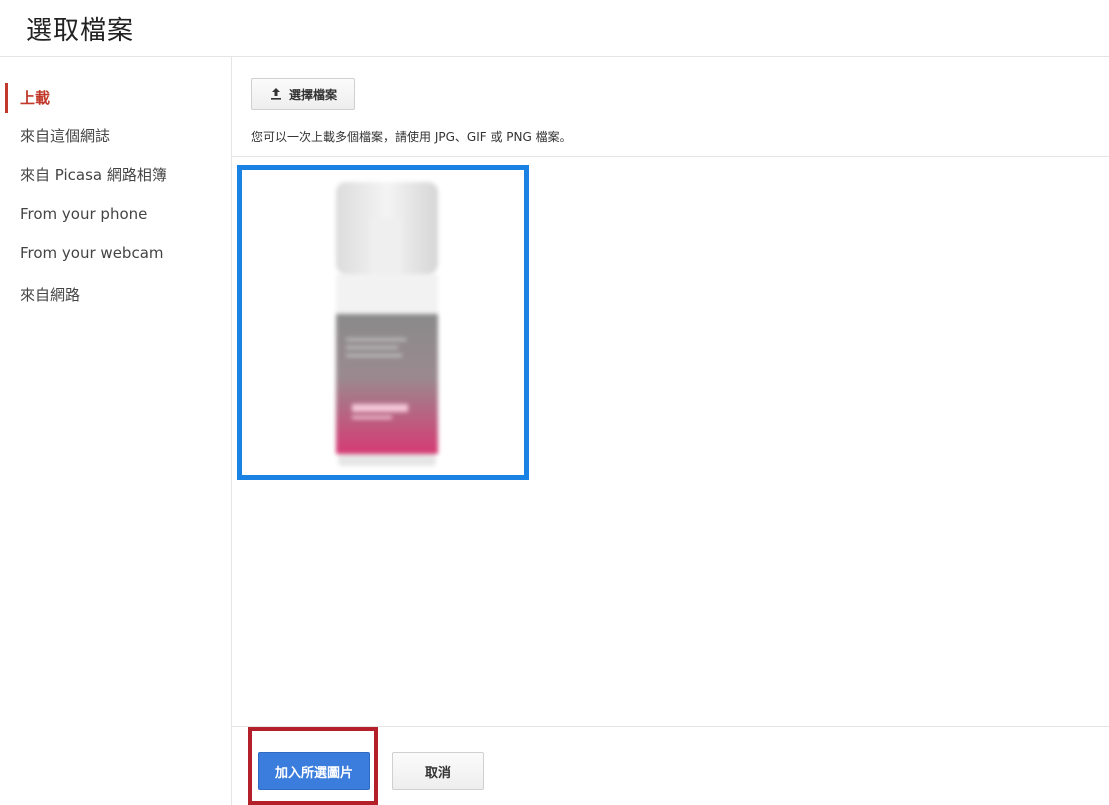 The width and height of the screenshot is (1109, 805). I want to click on selected-image-thumbnail, so click(383, 322).